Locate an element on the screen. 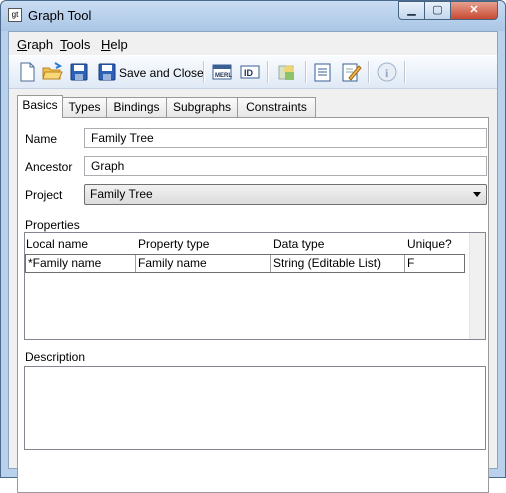 This screenshot has width=506, height=493. cell-data-type: String (Editable List) is located at coordinates (338, 263).